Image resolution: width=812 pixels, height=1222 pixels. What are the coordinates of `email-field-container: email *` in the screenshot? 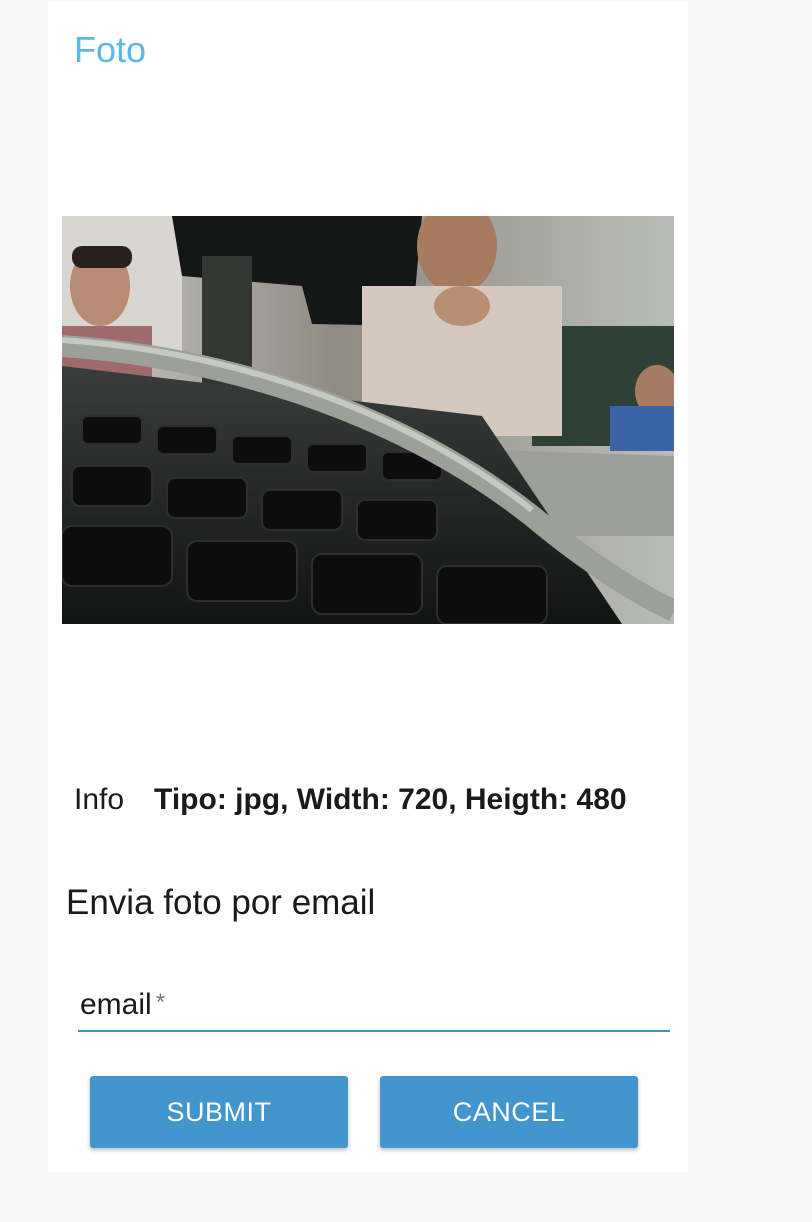 It's located at (376, 1008).